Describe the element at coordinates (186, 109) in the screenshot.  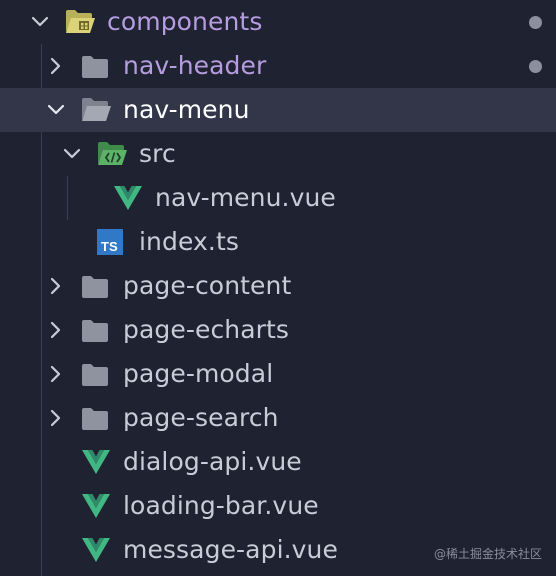
I see `tree-item-label: nav-menu` at that location.